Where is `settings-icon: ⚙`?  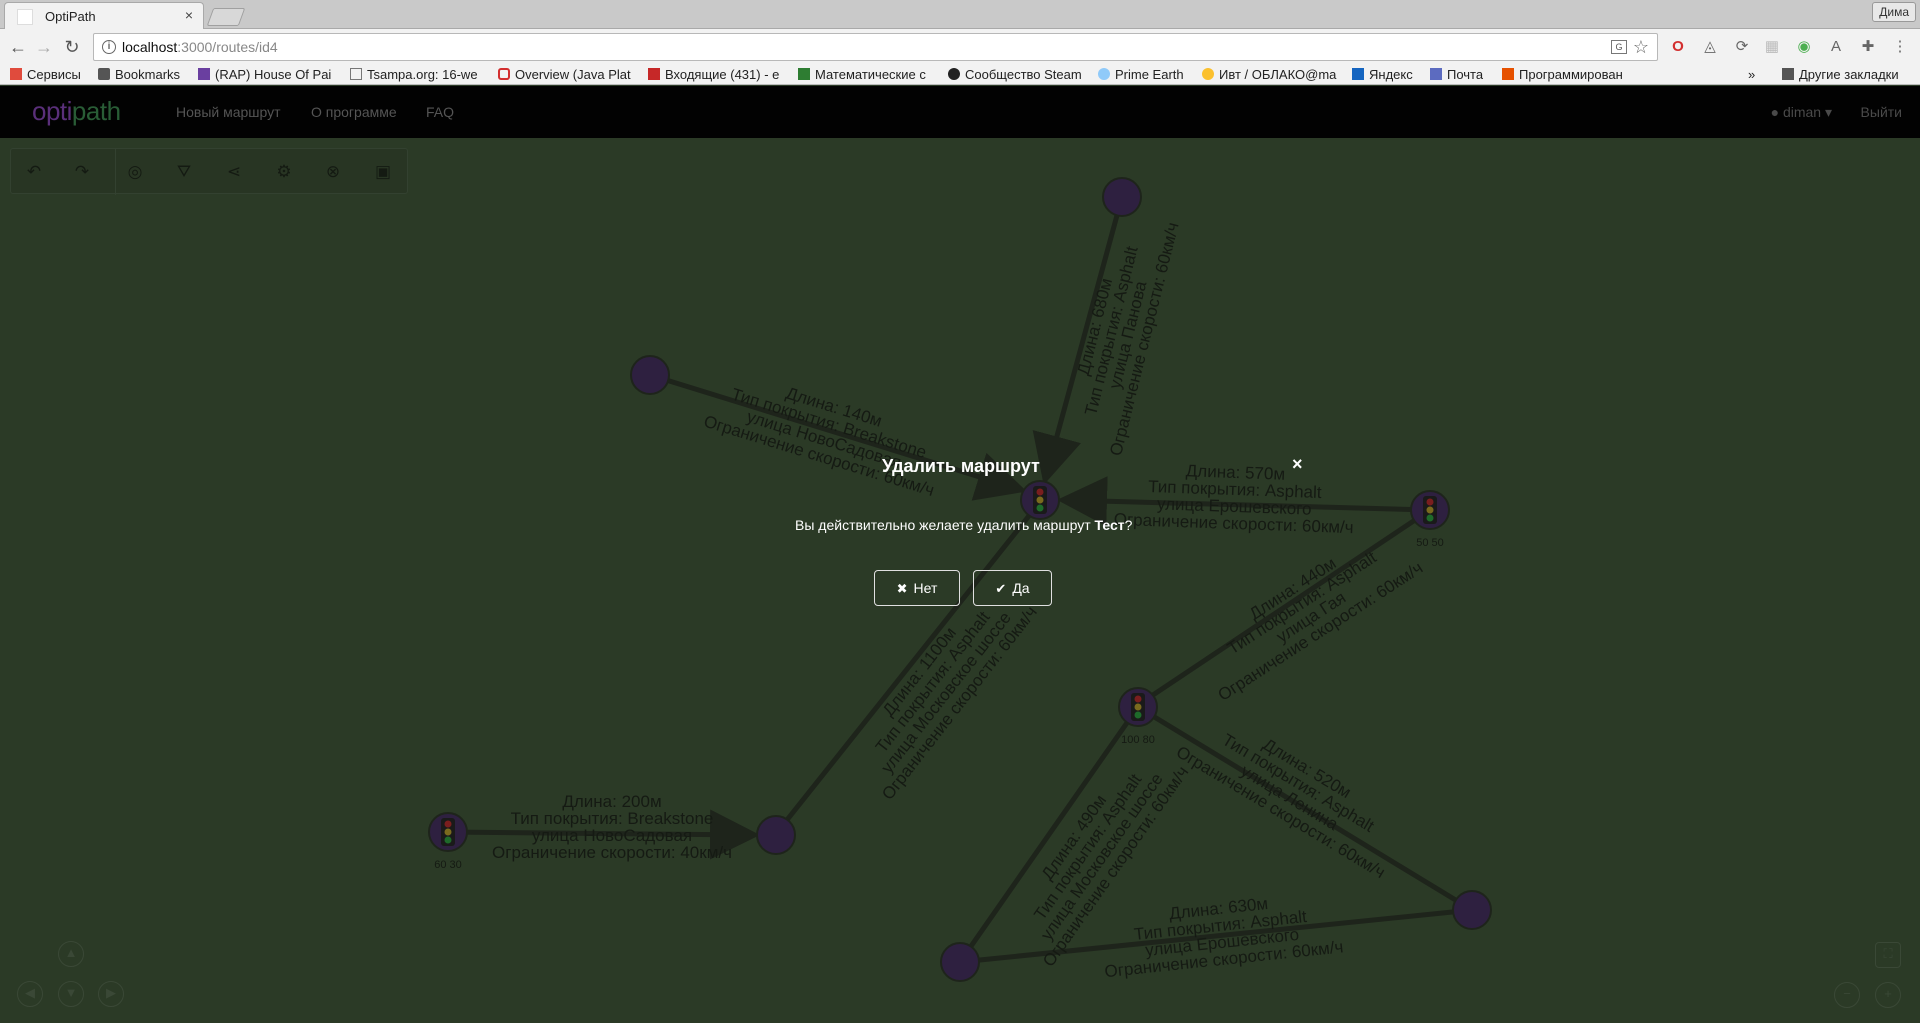
settings-icon: ⚙ is located at coordinates (284, 172).